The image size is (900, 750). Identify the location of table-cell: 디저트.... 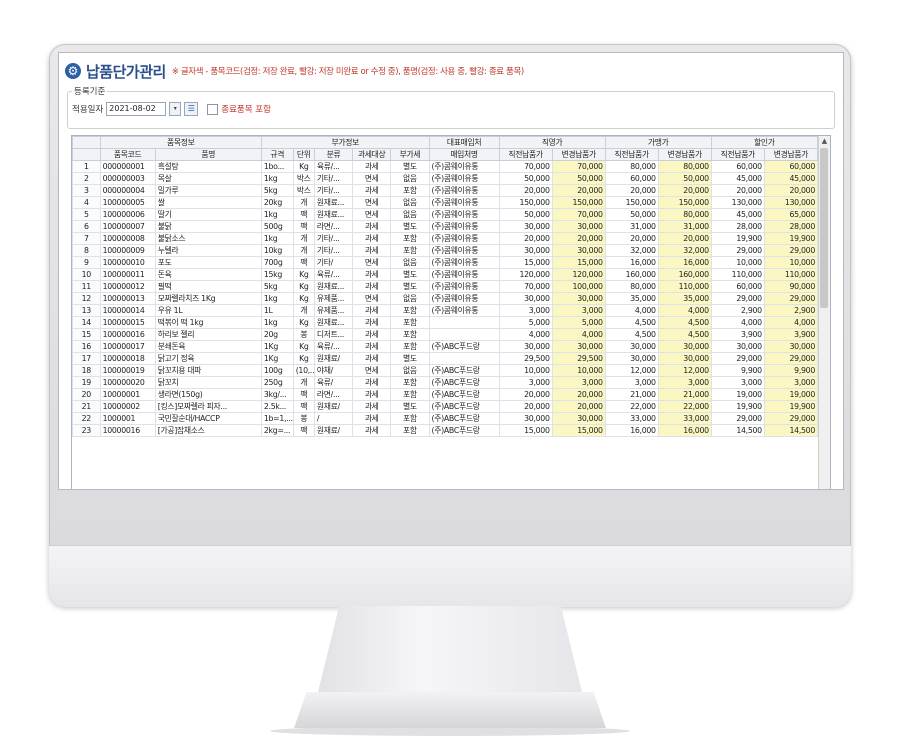
(333, 334).